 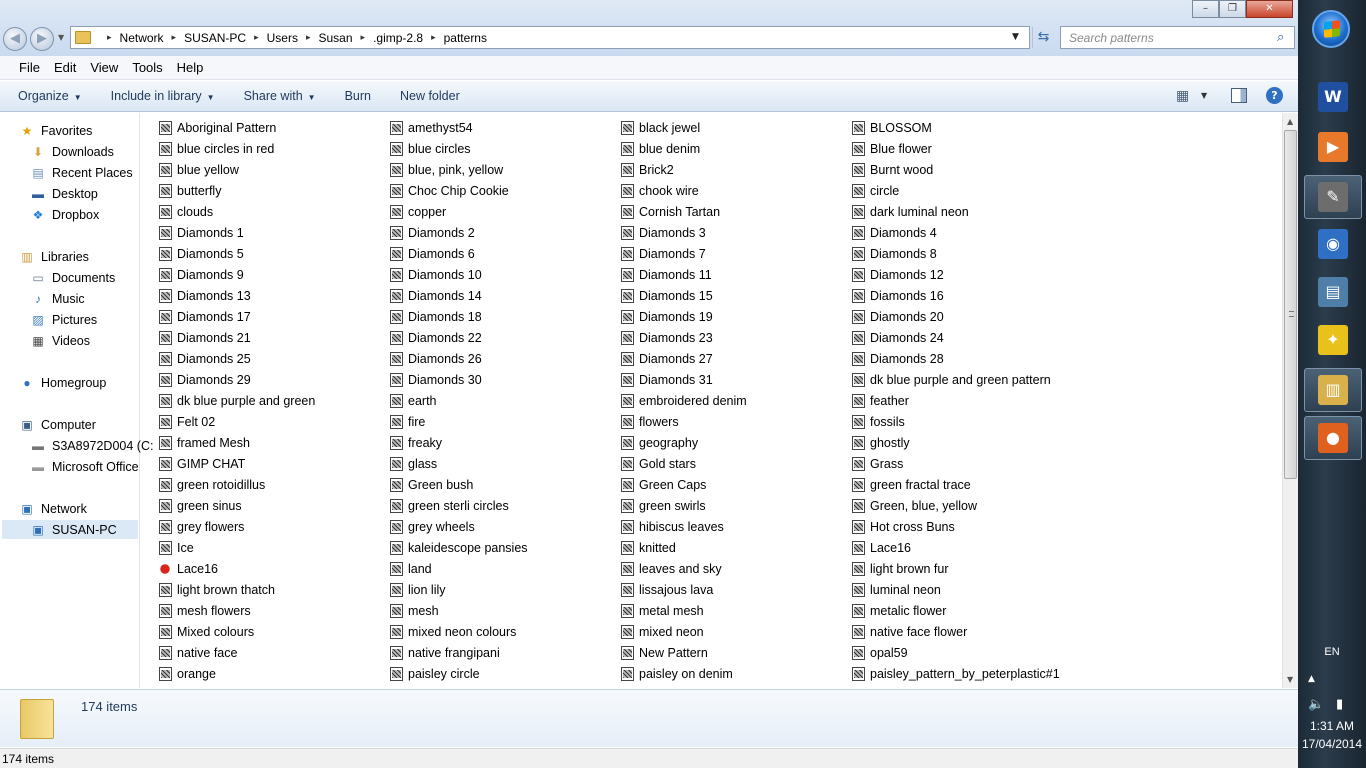 What do you see at coordinates (60, 340) in the screenshot?
I see `nav-item-videos: ▦ Videos` at bounding box center [60, 340].